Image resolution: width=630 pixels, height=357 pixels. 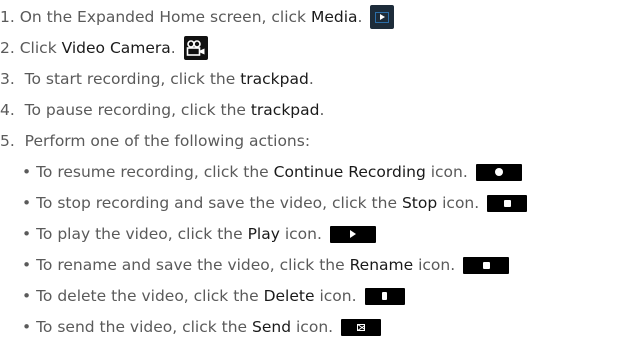 What do you see at coordinates (384, 296) in the screenshot?
I see `delete-icon` at bounding box center [384, 296].